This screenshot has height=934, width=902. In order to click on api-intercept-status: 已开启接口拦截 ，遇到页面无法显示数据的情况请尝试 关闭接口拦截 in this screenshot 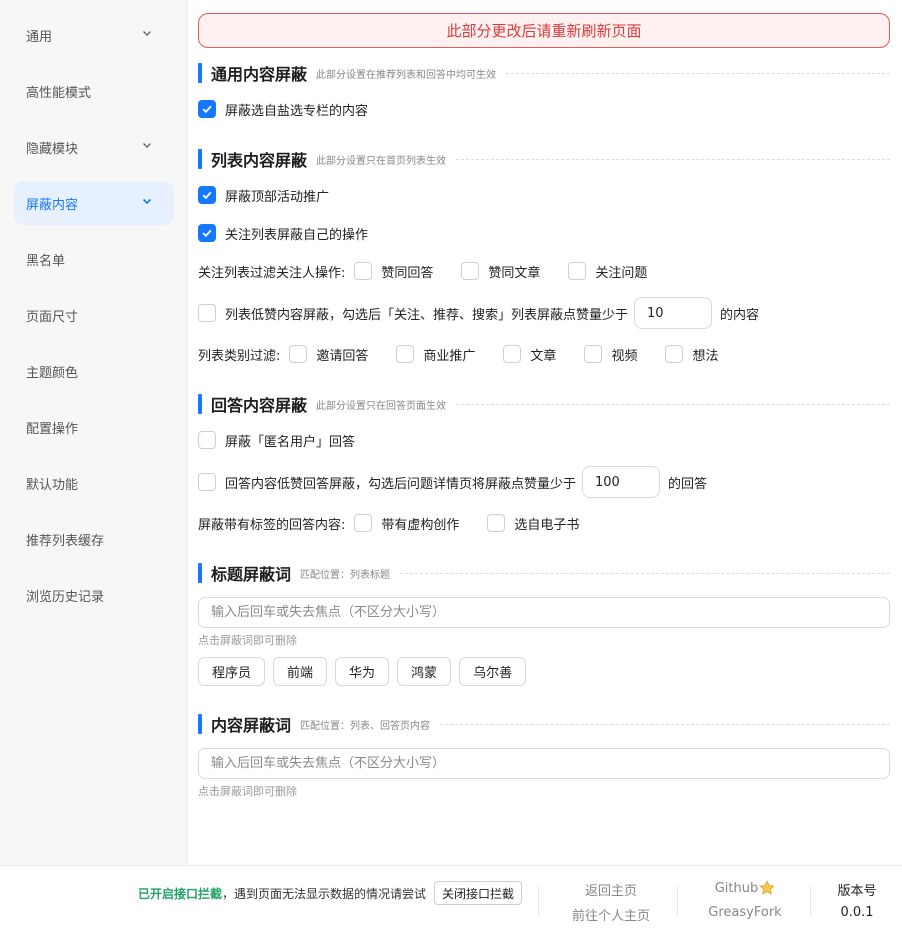, I will do `click(330, 893)`.